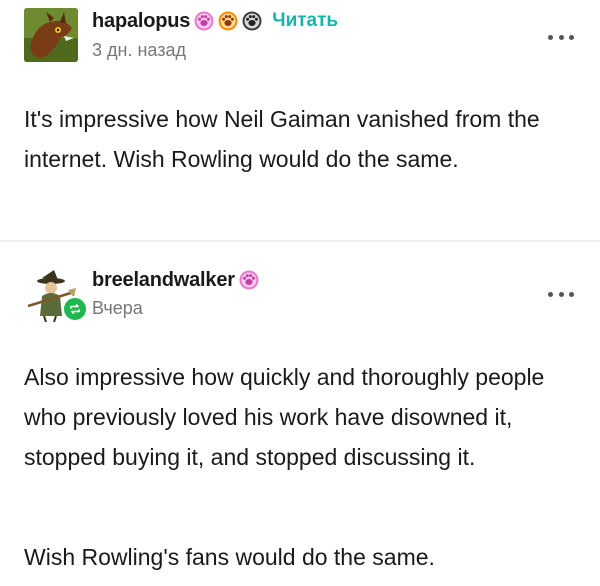 Image resolution: width=600 pixels, height=586 pixels. What do you see at coordinates (141, 21) in the screenshot?
I see `username: hapalopus` at bounding box center [141, 21].